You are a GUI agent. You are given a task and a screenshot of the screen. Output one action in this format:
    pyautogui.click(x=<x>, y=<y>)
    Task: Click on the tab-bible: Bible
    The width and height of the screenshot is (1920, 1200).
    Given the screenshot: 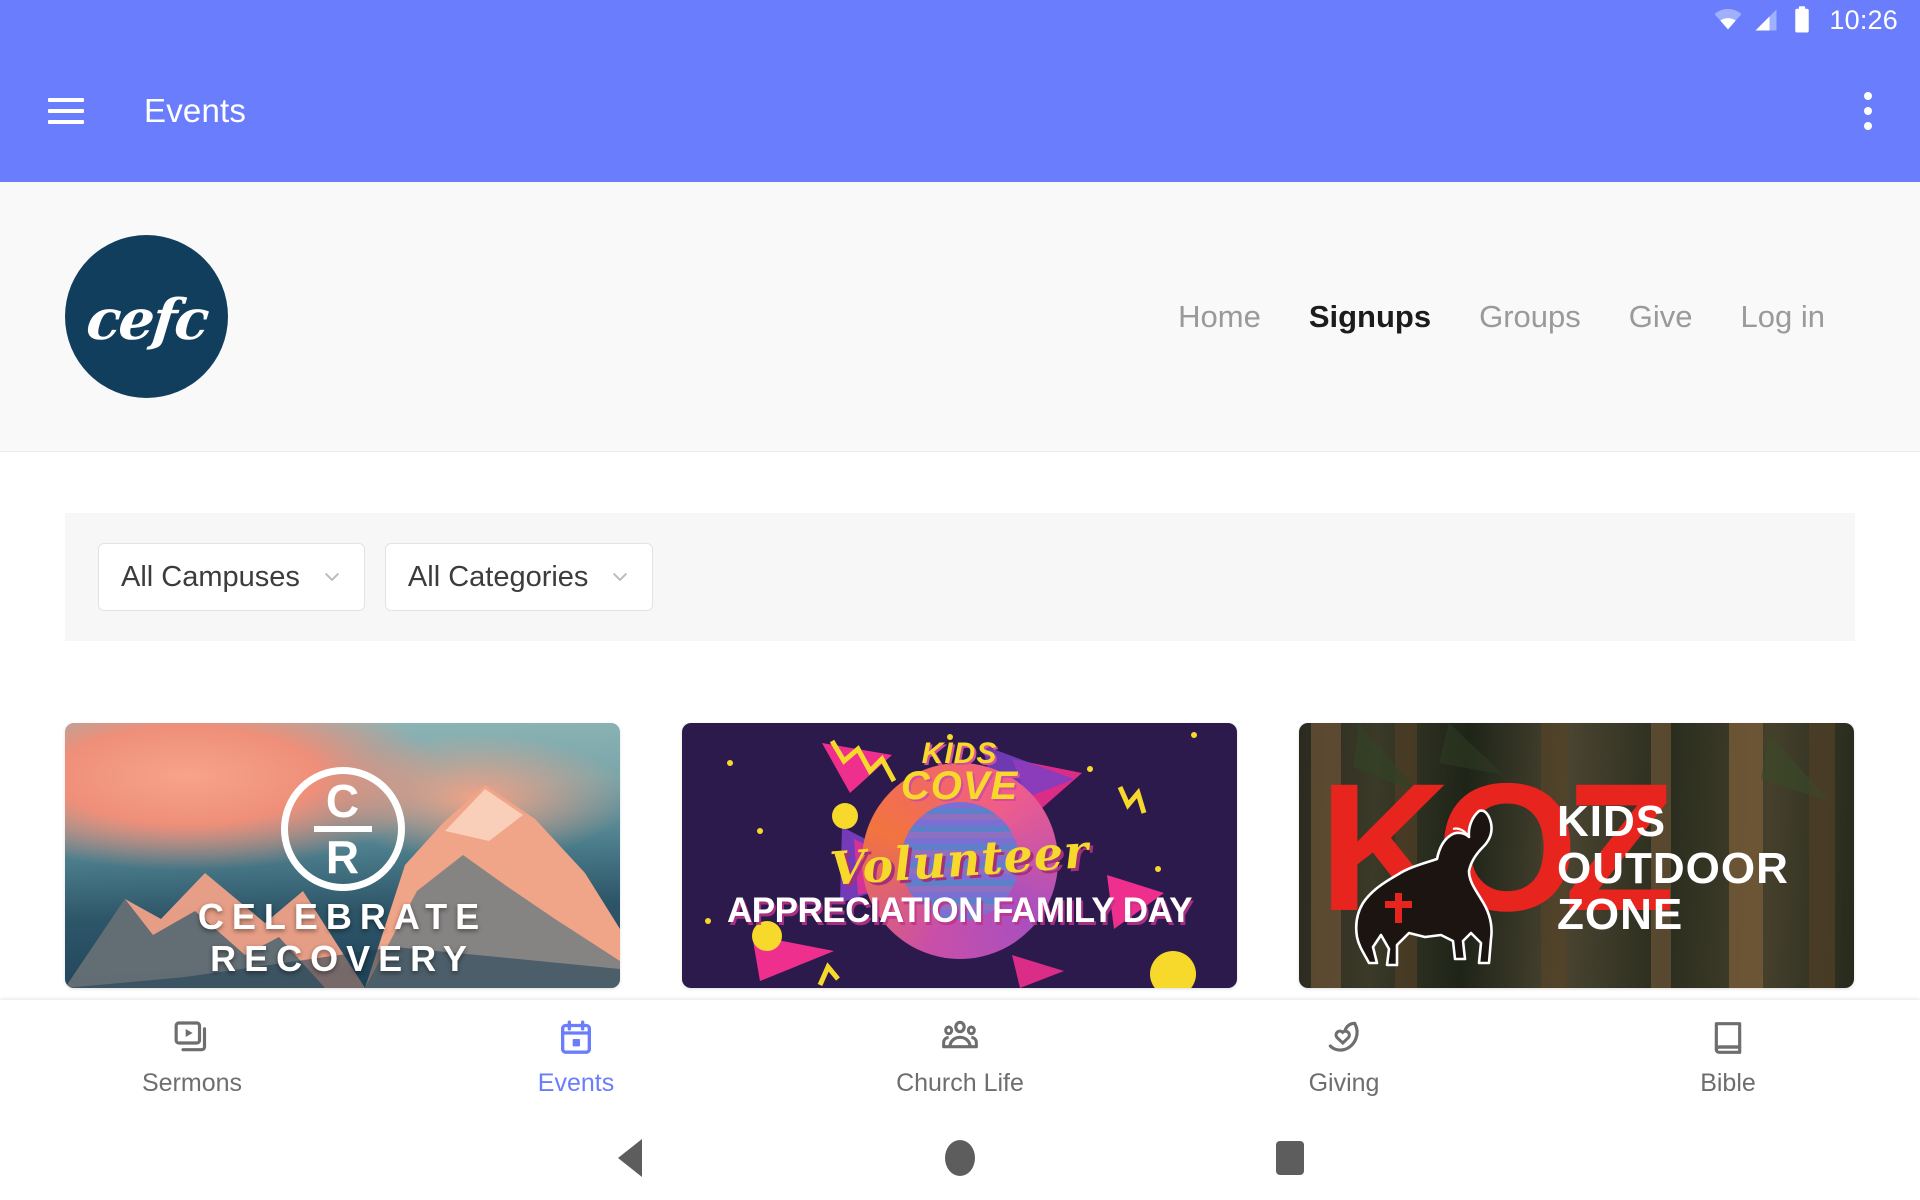 What is the action you would take?
    pyautogui.click(x=1728, y=1058)
    